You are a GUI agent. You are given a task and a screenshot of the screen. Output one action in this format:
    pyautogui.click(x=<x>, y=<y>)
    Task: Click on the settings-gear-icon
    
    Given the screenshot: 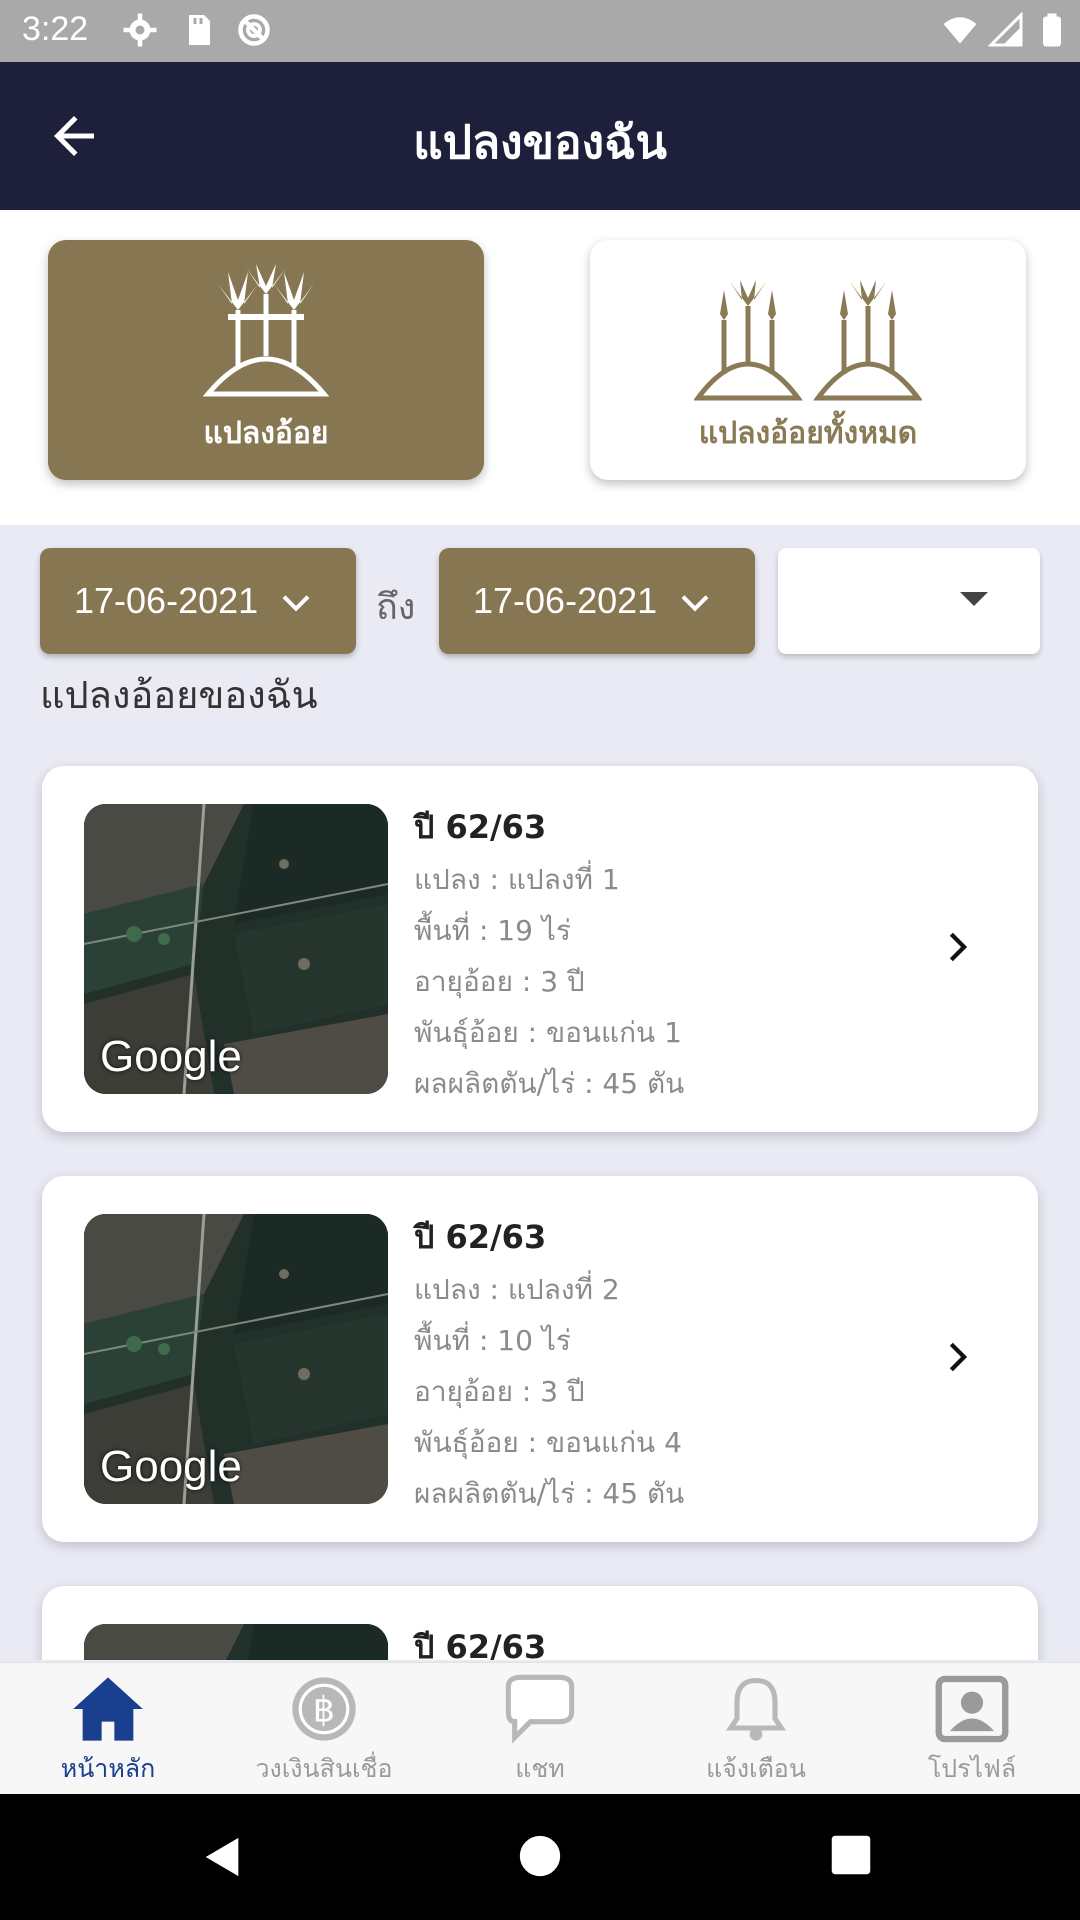 What is the action you would take?
    pyautogui.click(x=140, y=30)
    